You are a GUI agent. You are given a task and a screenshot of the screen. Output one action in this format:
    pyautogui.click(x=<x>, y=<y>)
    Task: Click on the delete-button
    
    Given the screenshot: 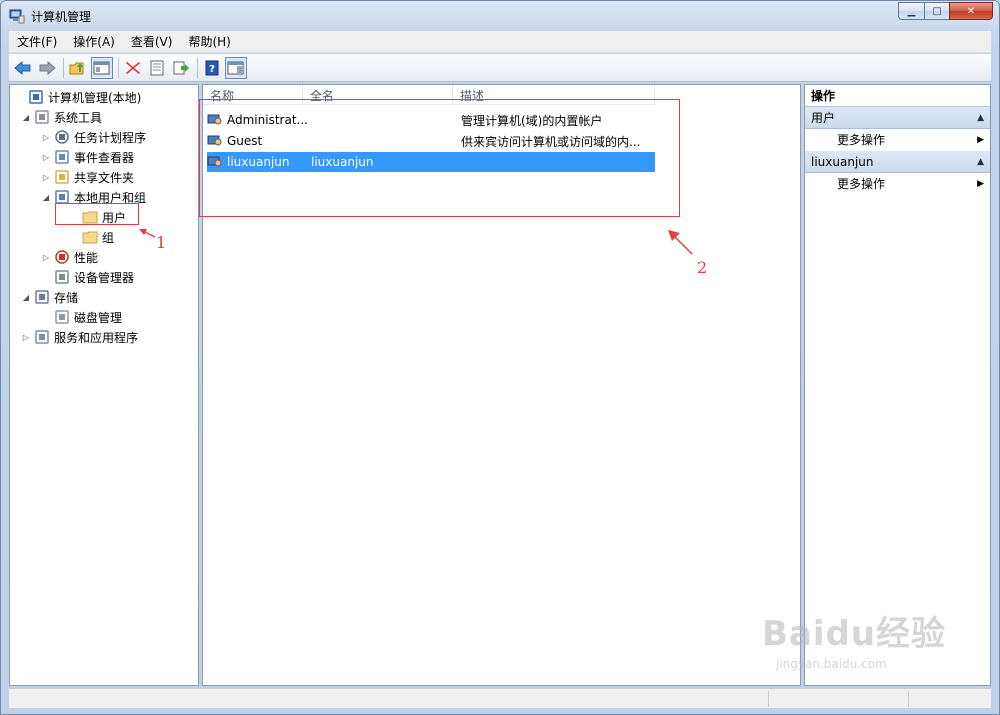 What is the action you would take?
    pyautogui.click(x=133, y=68)
    